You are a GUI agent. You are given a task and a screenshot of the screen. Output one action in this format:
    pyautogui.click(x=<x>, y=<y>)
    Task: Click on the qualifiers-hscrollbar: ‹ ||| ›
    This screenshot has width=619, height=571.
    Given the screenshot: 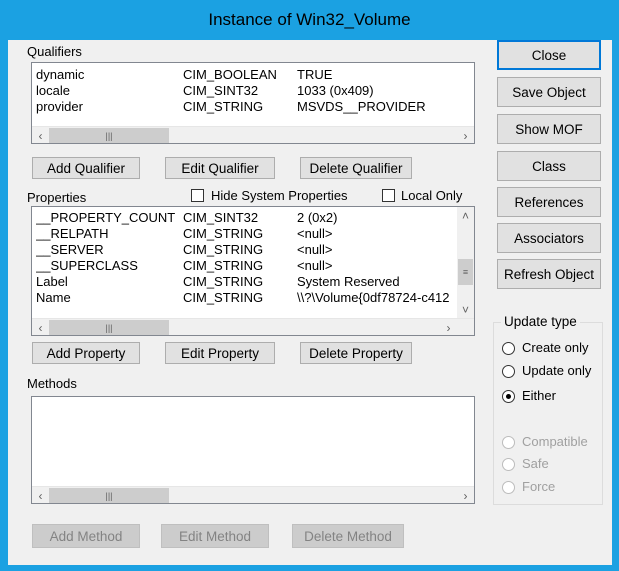 What is the action you would take?
    pyautogui.click(x=253, y=134)
    